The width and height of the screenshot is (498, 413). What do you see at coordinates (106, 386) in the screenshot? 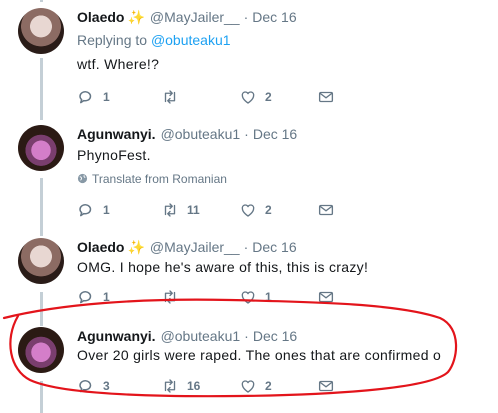
I see `reply-count: 3` at bounding box center [106, 386].